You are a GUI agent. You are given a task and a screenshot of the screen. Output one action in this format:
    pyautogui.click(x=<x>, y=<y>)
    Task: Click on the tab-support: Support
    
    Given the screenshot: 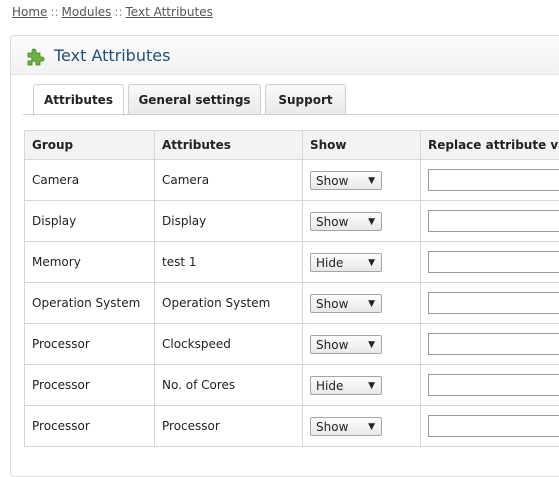 What is the action you would take?
    pyautogui.click(x=305, y=99)
    